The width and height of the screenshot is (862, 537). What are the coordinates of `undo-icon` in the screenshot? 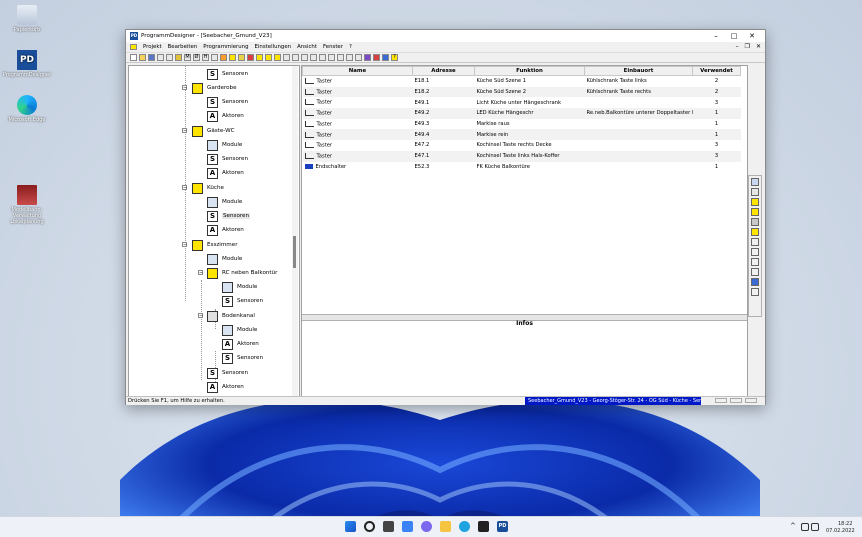 It's located at (304, 57).